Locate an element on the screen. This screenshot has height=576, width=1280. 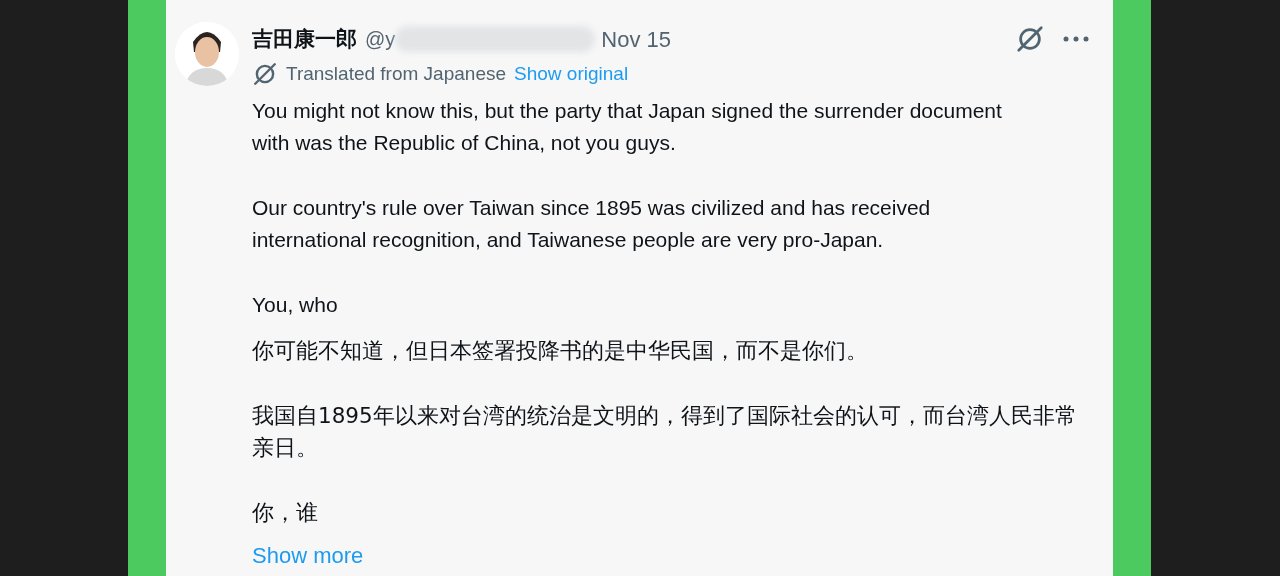
post-text: 你，谁 is located at coordinates (285, 512).